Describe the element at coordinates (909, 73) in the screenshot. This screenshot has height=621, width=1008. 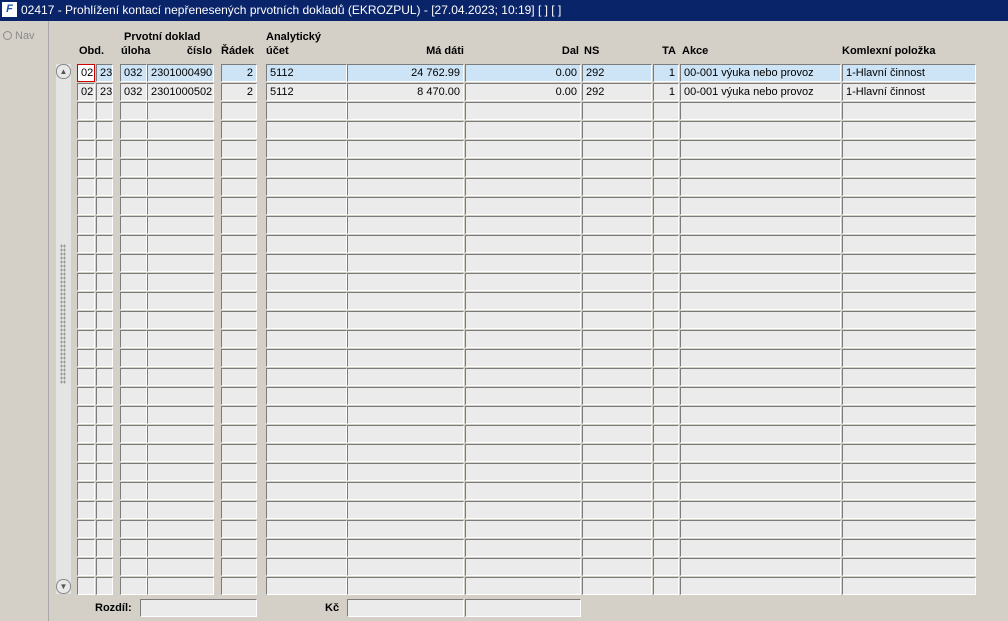
I see `komplexni-polozka-field: 1-Hlavní činnost` at that location.